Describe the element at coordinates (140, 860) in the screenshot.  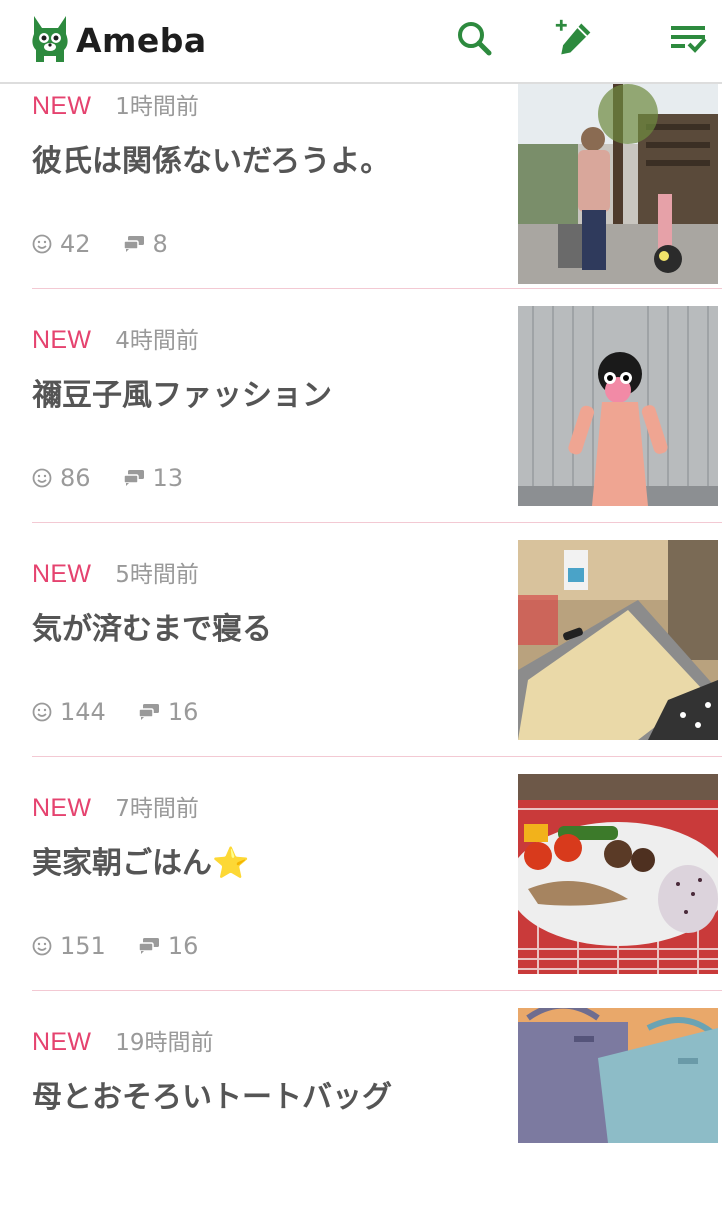
I see `entry-title: 実家朝ごはん⭐` at that location.